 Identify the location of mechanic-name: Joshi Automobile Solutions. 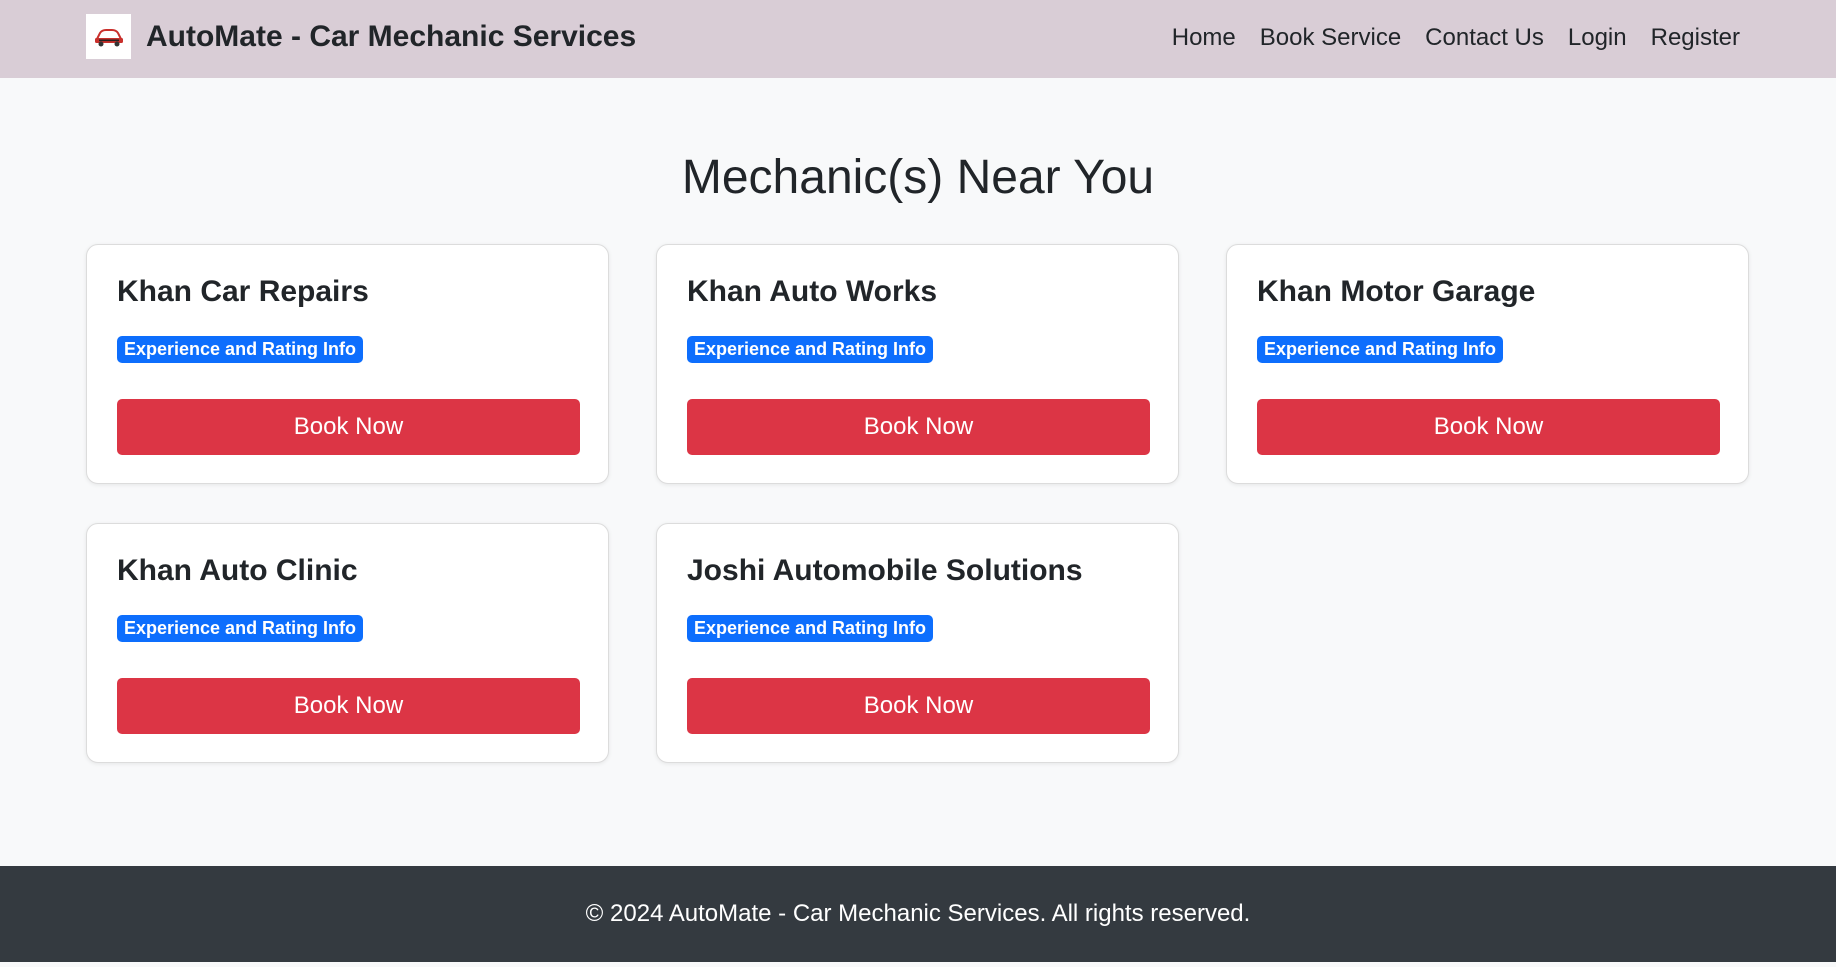
(885, 570).